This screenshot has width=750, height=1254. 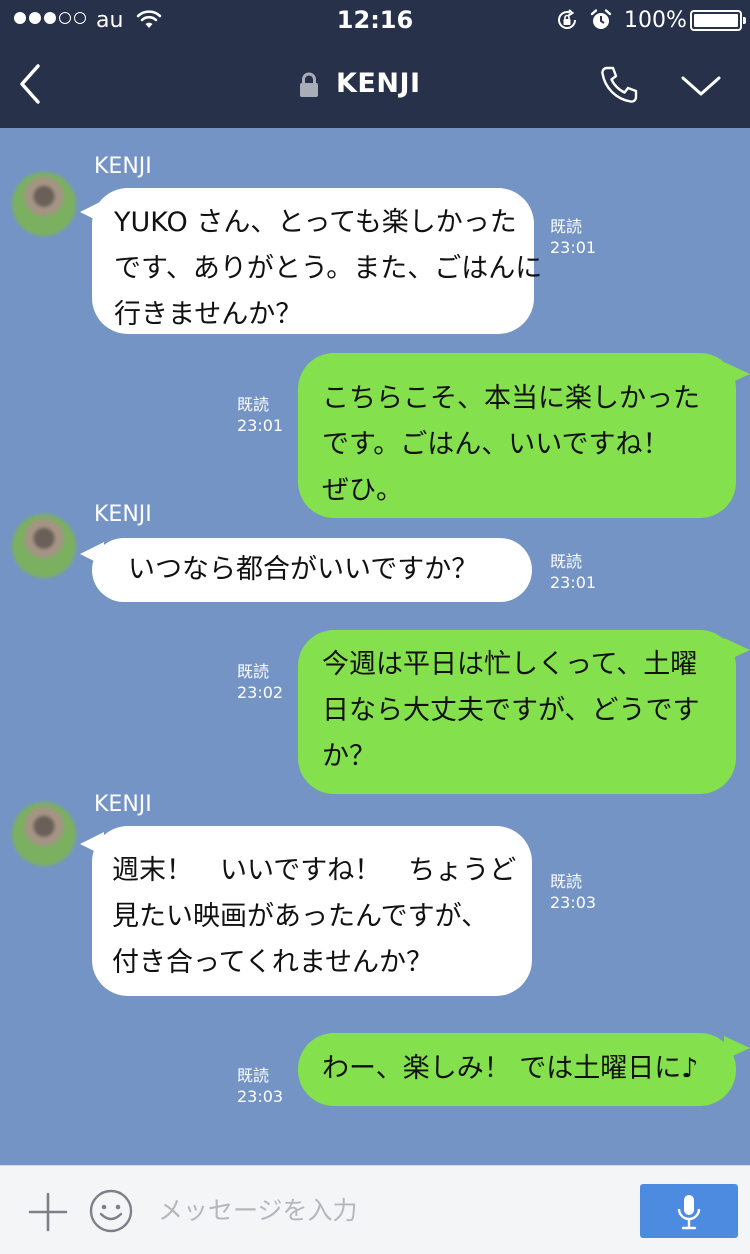 I want to click on chevron-down-icon, so click(x=701, y=86).